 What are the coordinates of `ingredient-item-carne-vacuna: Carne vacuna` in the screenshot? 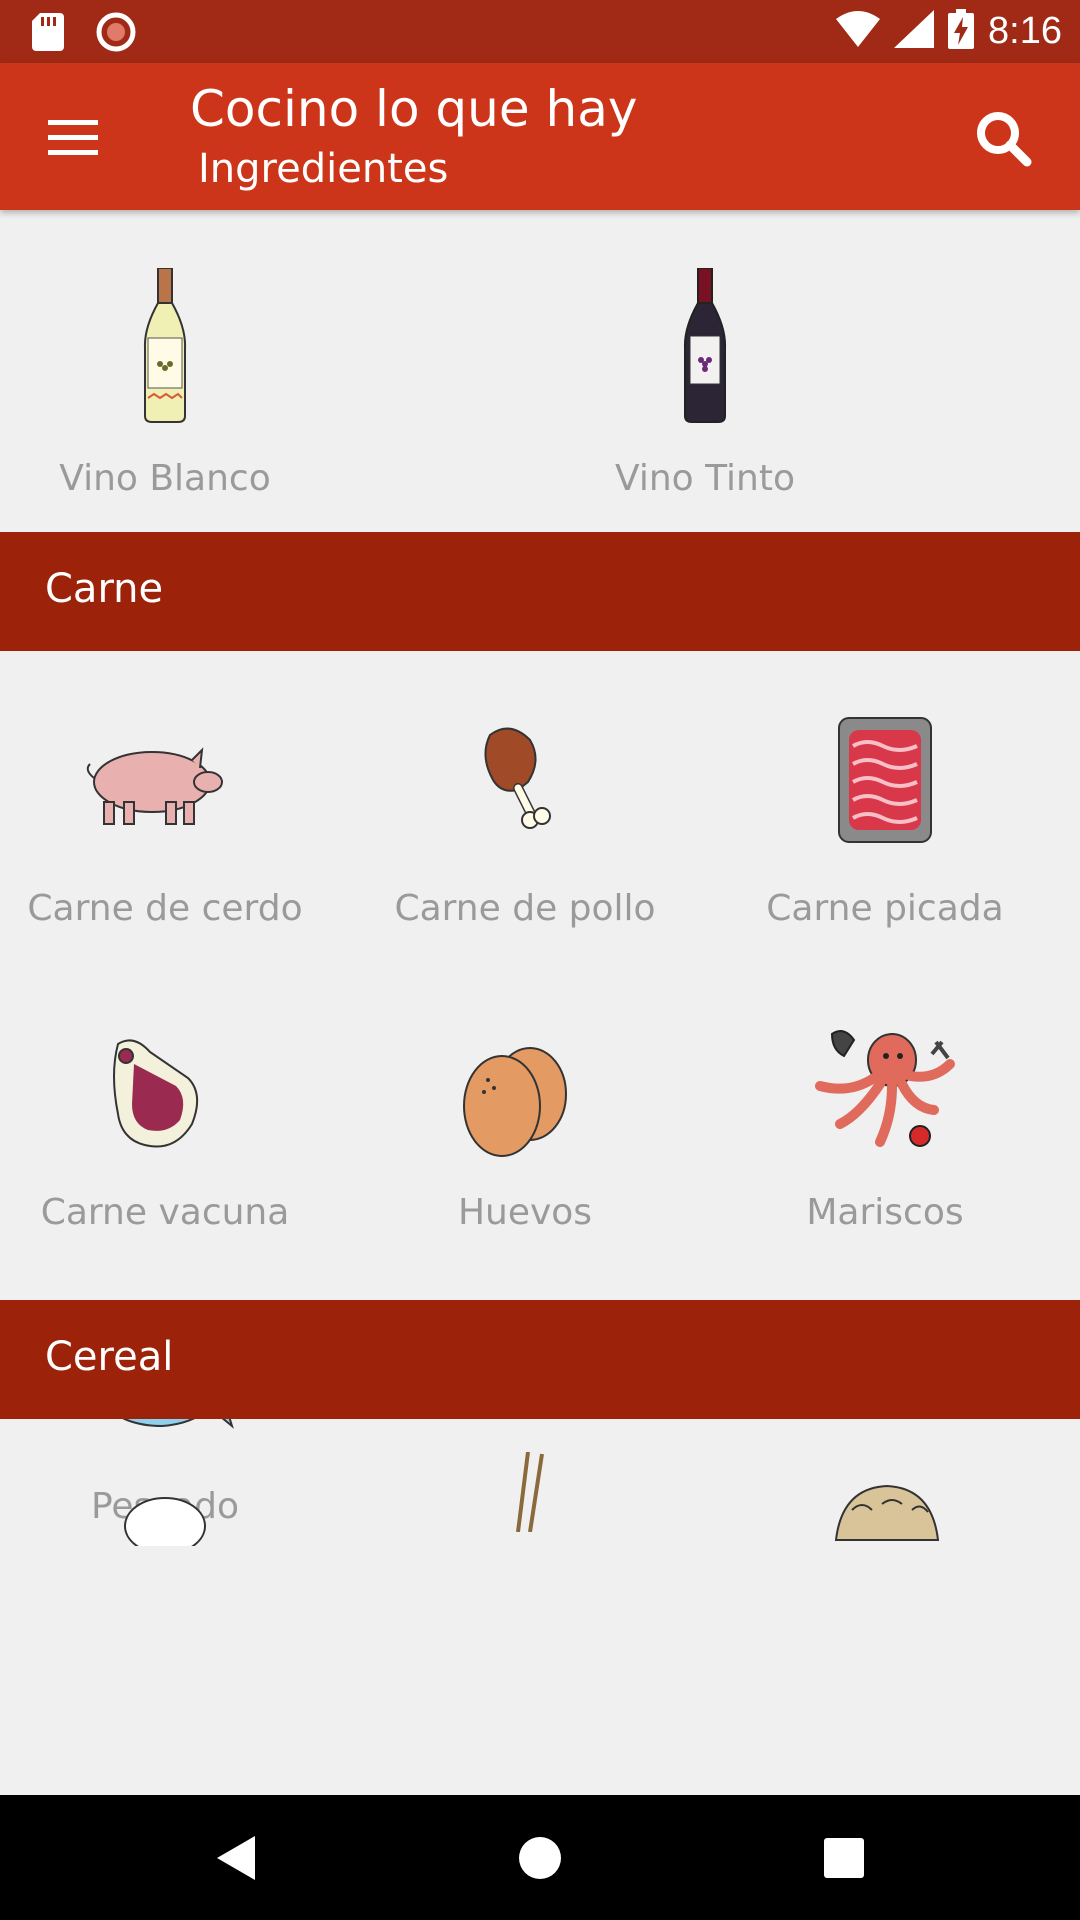 It's located at (165, 1150).